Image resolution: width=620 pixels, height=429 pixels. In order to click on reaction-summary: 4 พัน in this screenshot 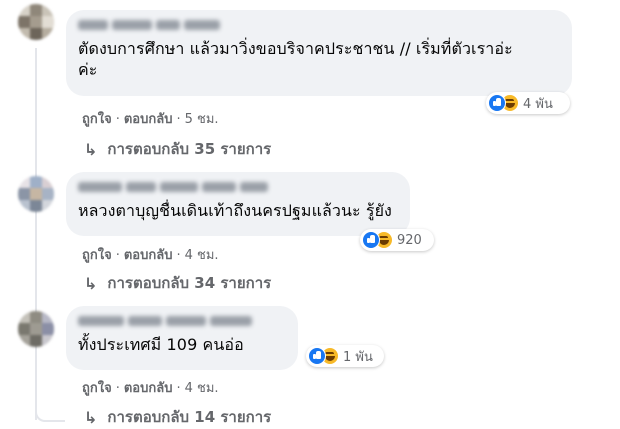, I will do `click(528, 103)`.